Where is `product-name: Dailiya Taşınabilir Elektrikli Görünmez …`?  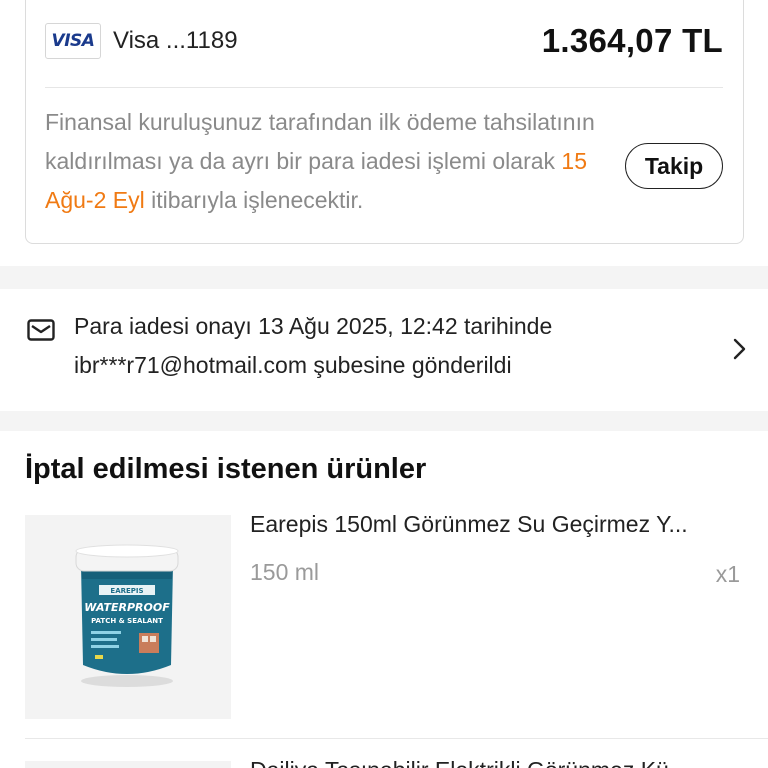
product-name: Dailiya Taşınabilir Elektrikli Görünmez … is located at coordinates (500, 762).